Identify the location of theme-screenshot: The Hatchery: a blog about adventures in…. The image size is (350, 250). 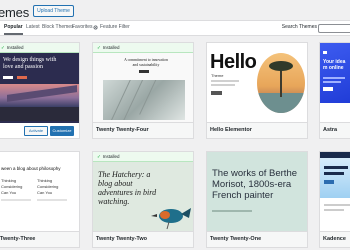
(143, 192).